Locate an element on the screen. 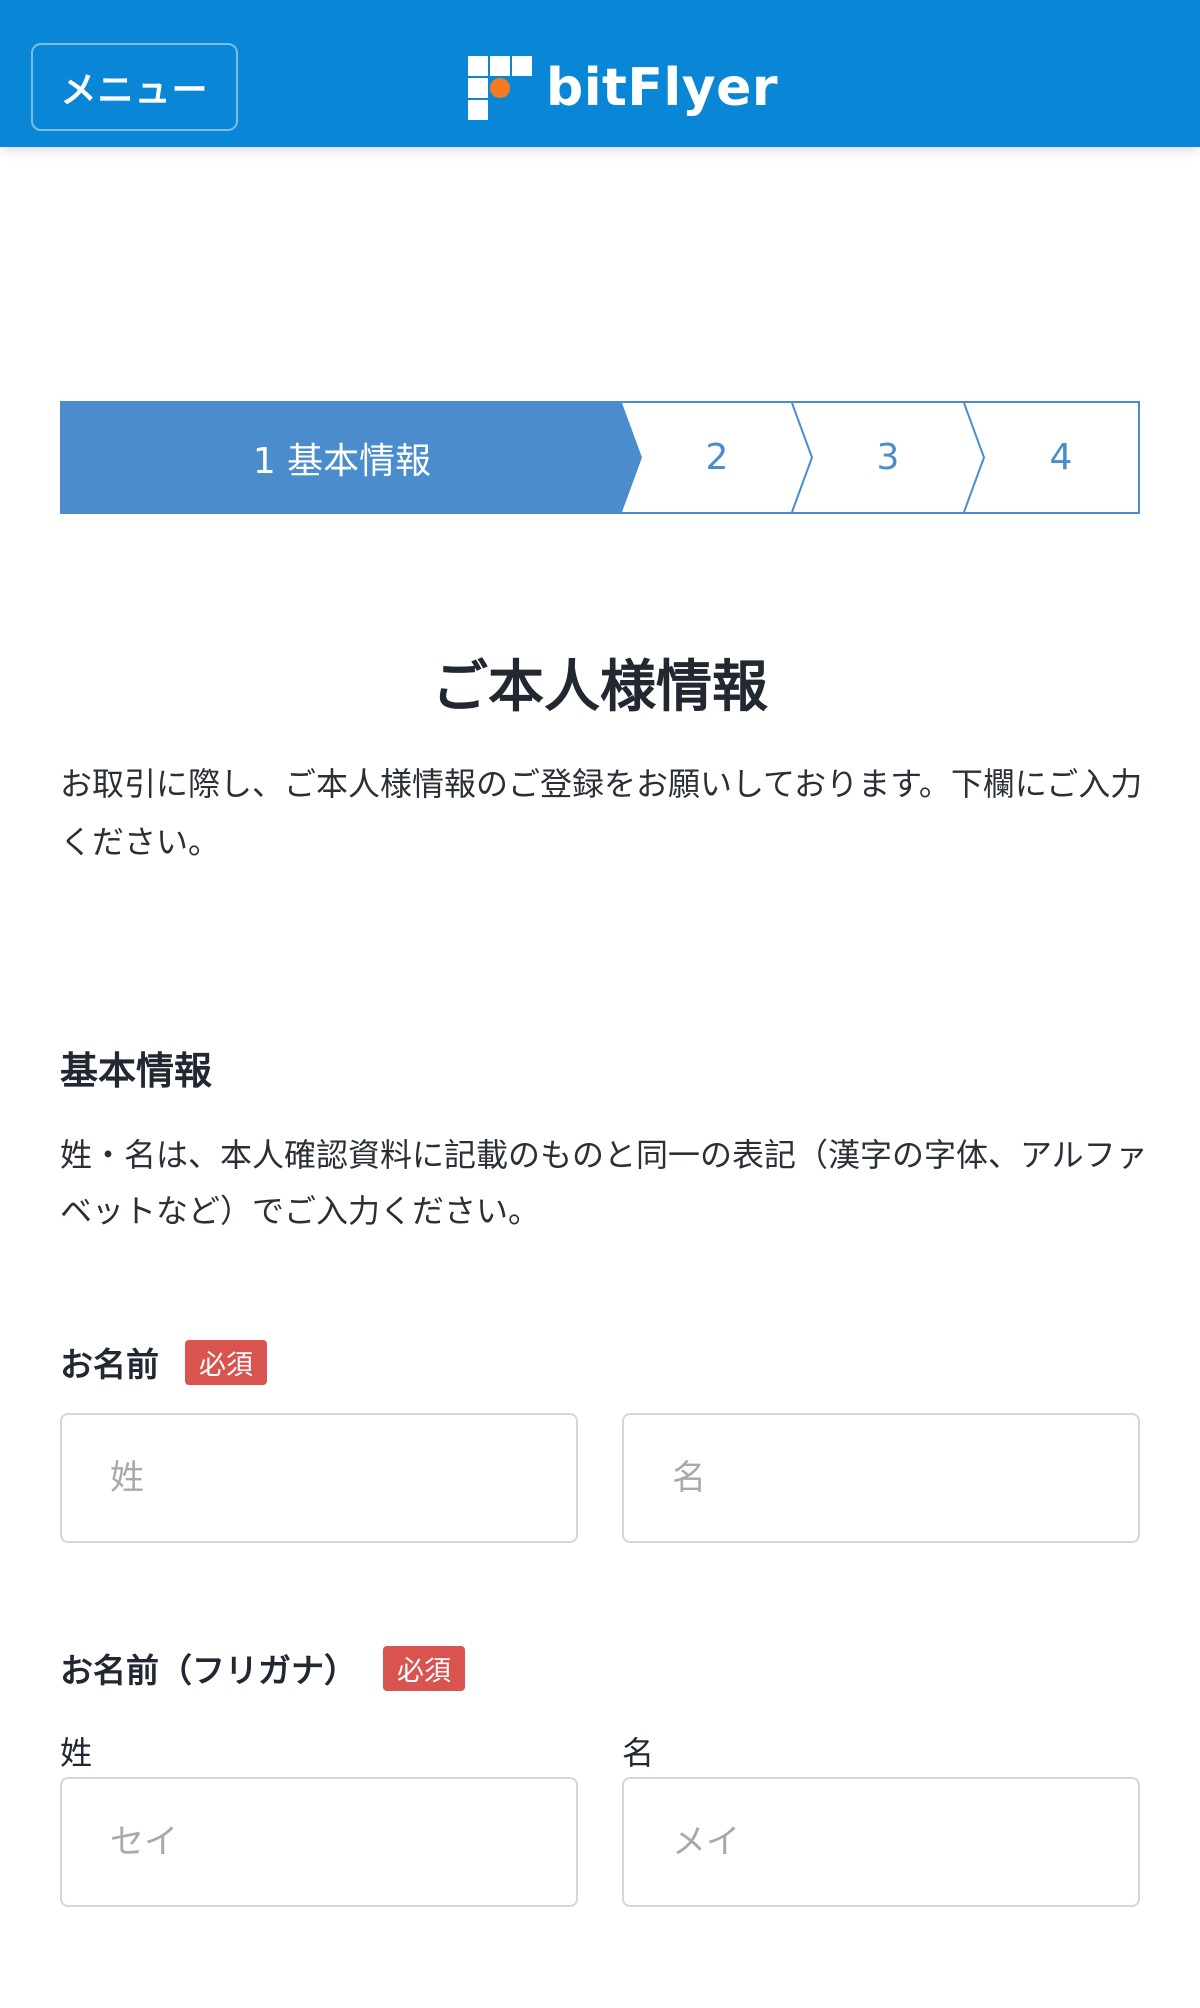  last-name-kana-input is located at coordinates (319, 1842).